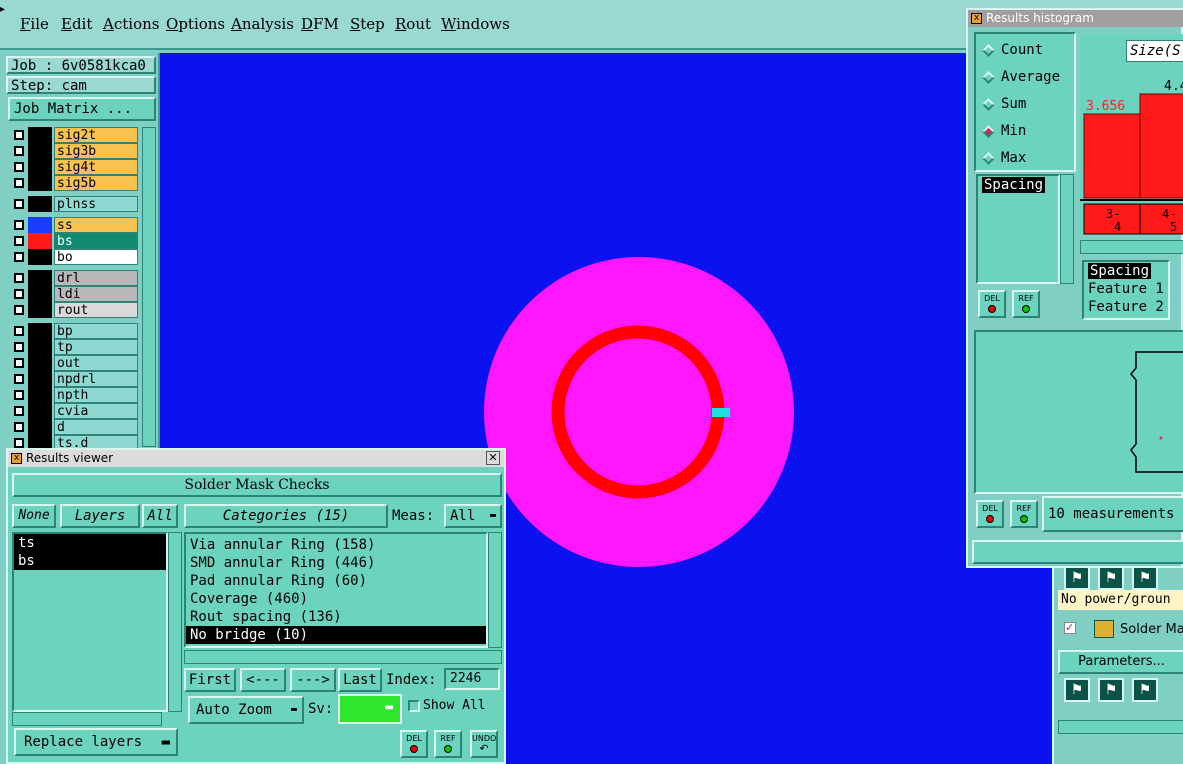 The width and height of the screenshot is (1183, 764). I want to click on stat-radio-max: Max, so click(1004, 158).